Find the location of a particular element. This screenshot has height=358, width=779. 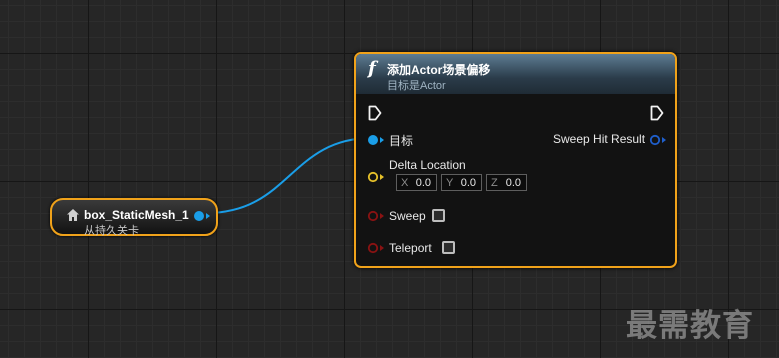

variable-source-level: 从持久关卡 is located at coordinates (111, 231).